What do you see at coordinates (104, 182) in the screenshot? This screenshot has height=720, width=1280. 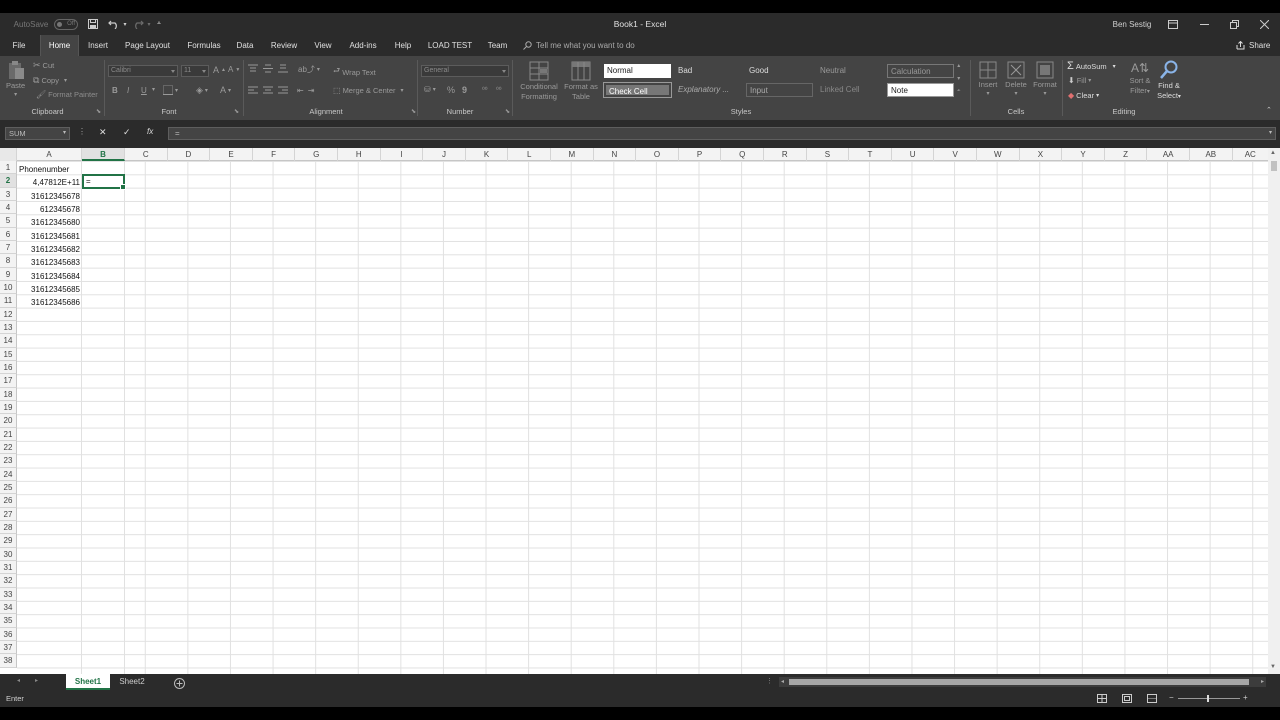 I see `active-cell-b2: =` at bounding box center [104, 182].